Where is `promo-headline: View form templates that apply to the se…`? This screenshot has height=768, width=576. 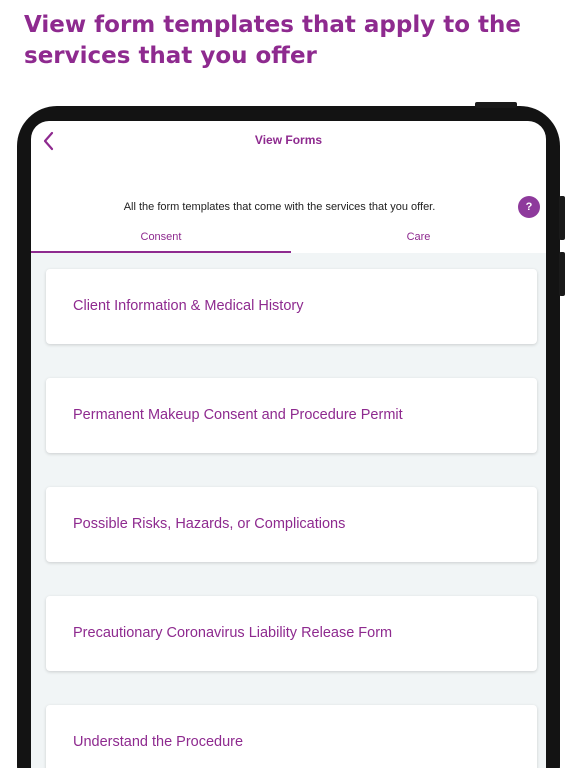 promo-headline: View form templates that apply to the se… is located at coordinates (272, 40).